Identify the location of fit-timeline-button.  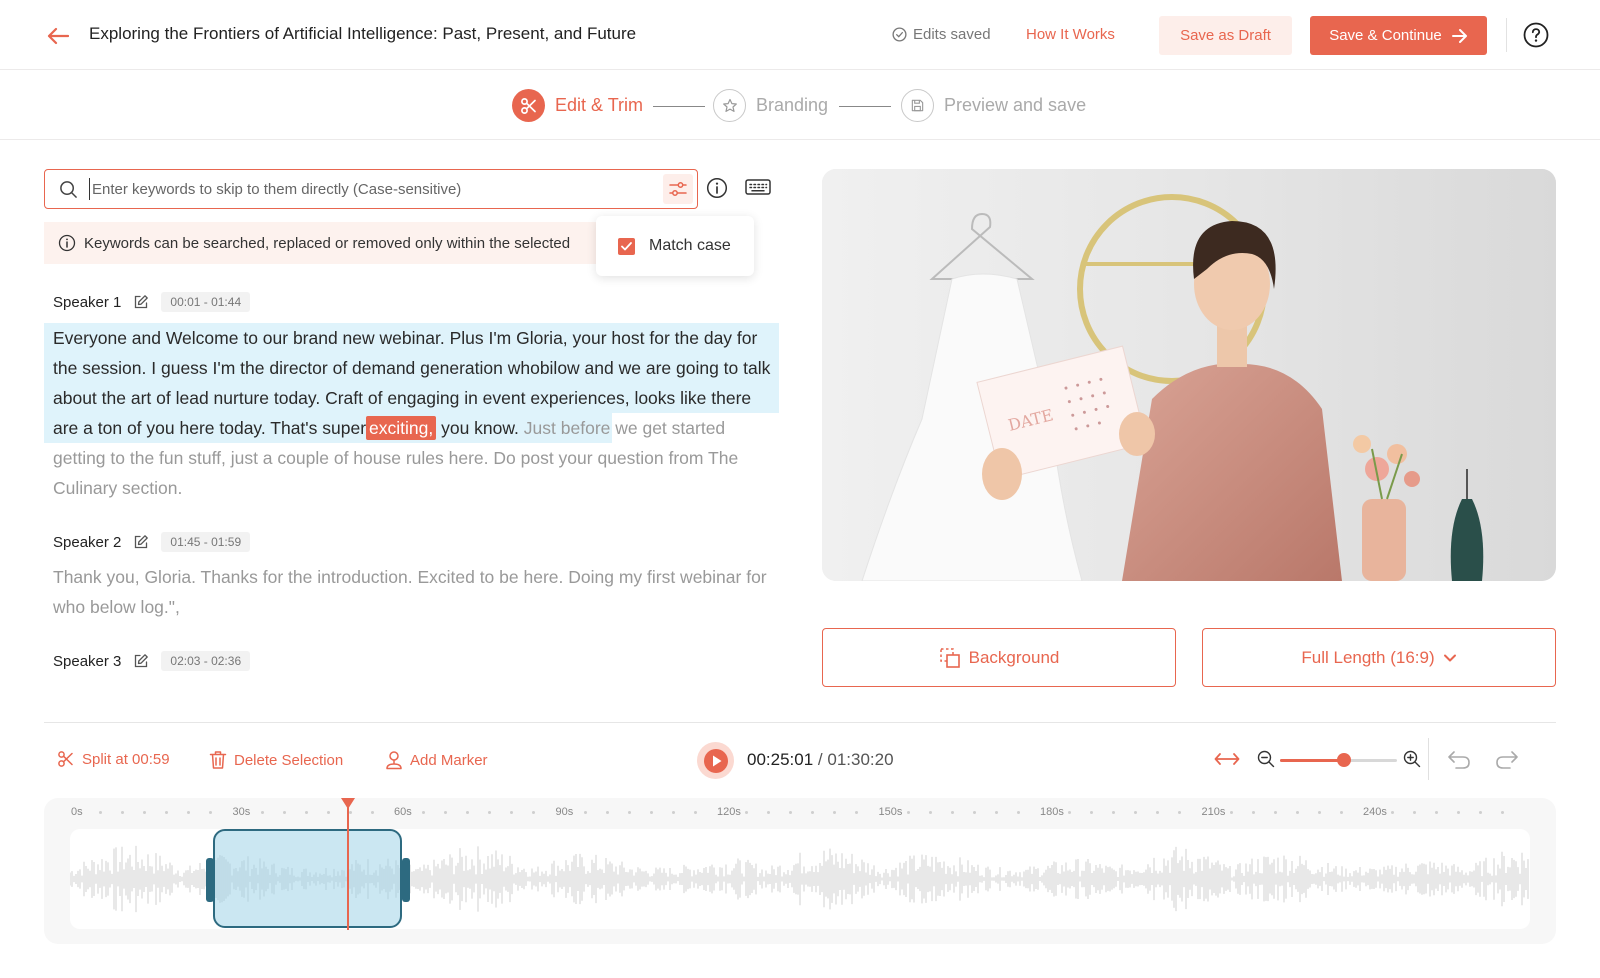
(1227, 761).